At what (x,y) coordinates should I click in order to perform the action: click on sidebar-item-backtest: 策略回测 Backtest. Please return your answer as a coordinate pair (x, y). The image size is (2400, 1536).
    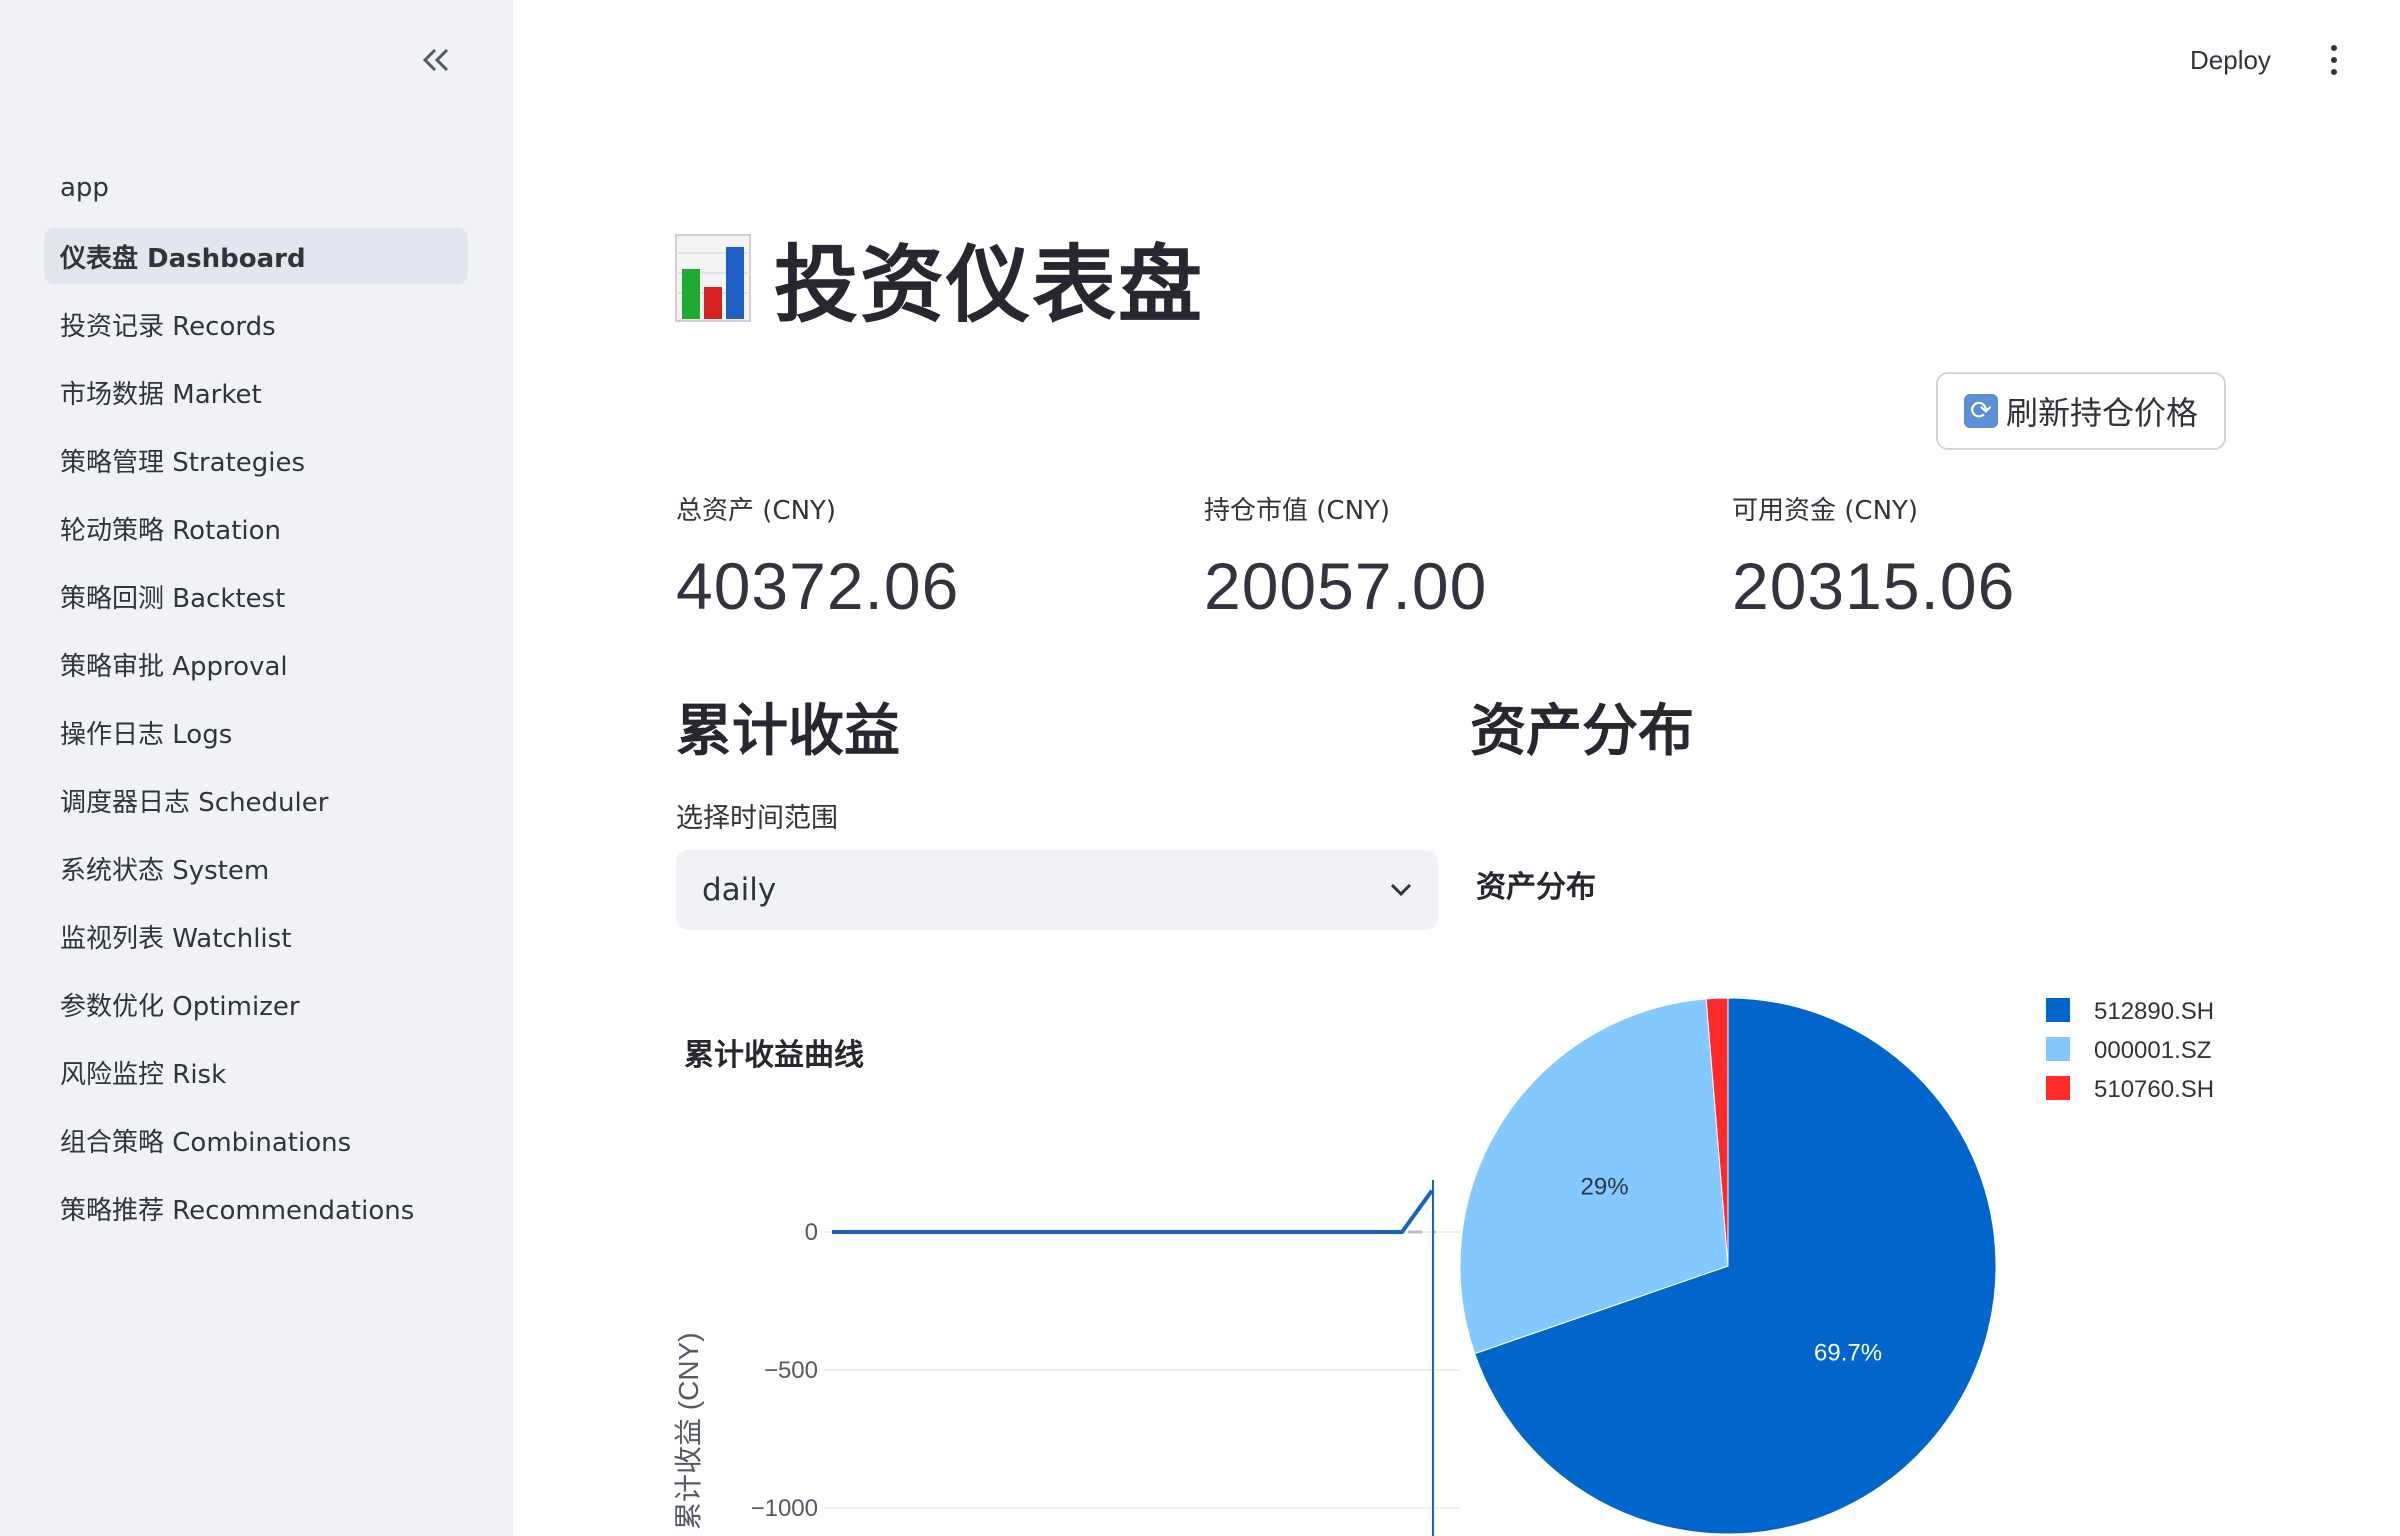
    Looking at the image, I should click on (256, 596).